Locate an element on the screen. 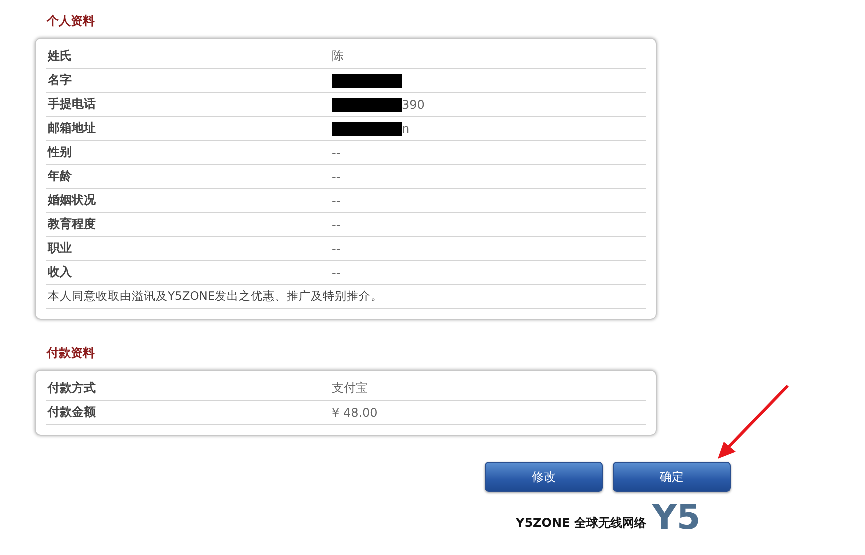 This screenshot has height=555, width=865. field-value: 支付宝 is located at coordinates (350, 388).